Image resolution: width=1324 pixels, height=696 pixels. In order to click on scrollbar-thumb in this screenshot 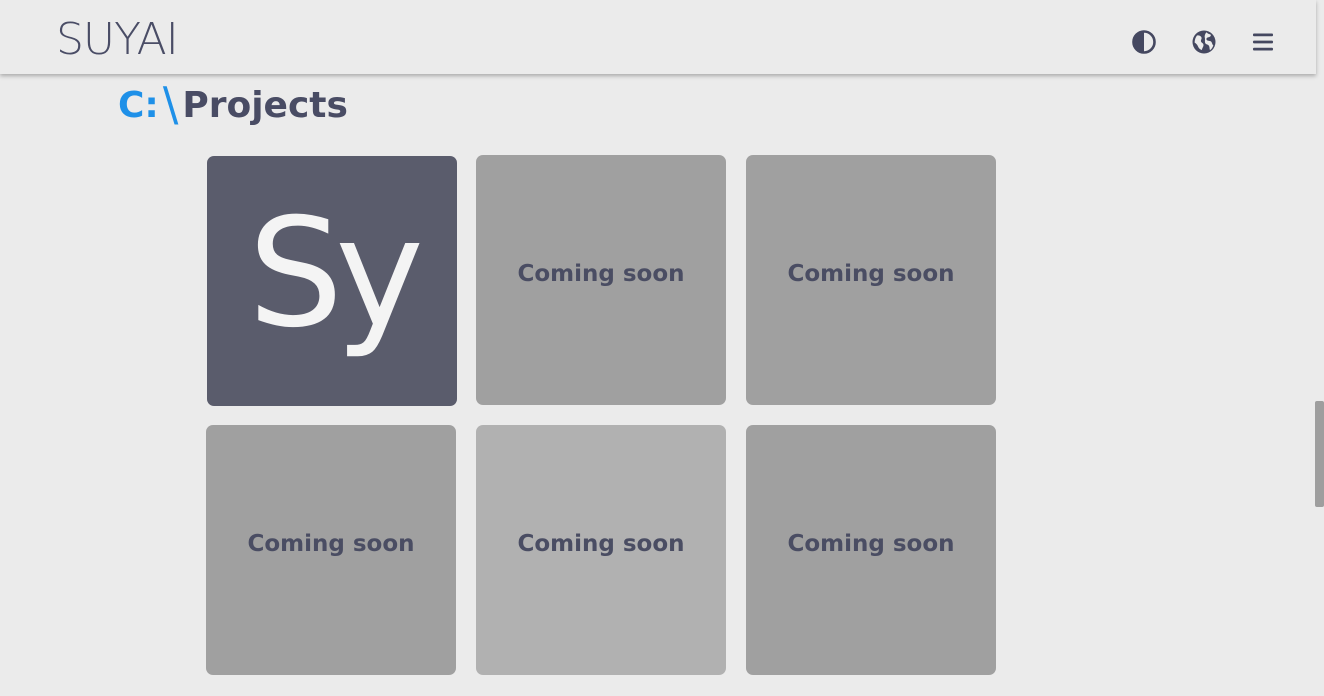, I will do `click(1319, 454)`.